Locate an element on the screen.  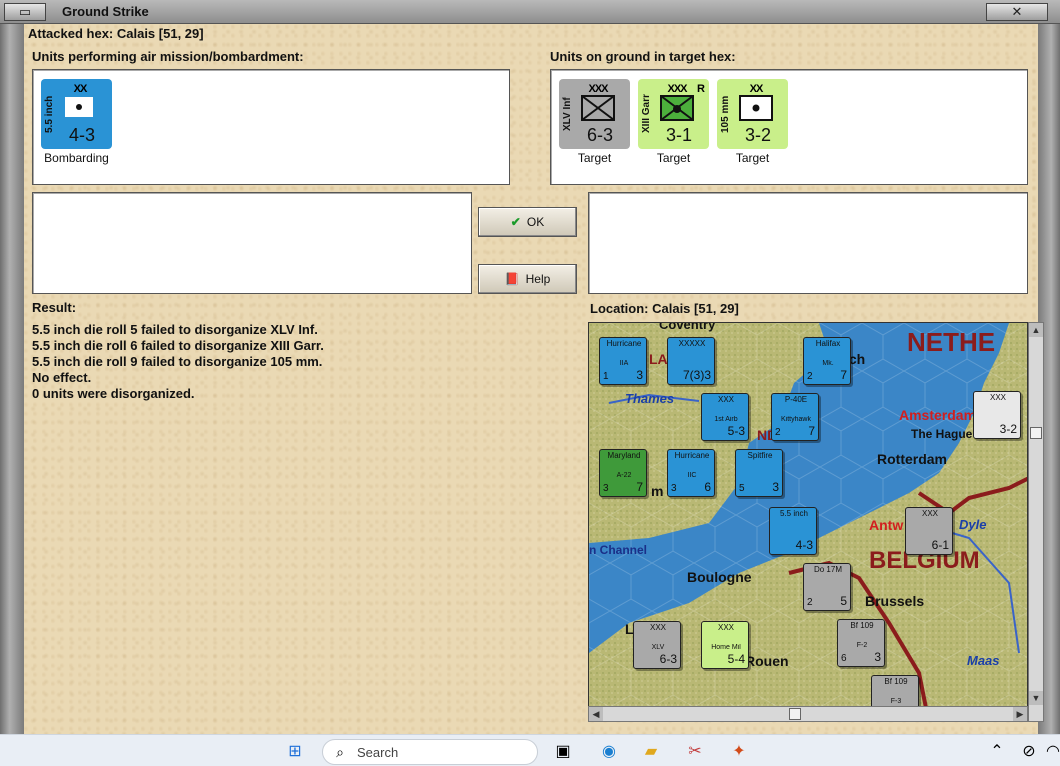
air-unit-counter: 5.5 inch XX 4-3 Bombarding is located at coordinates (76, 122).